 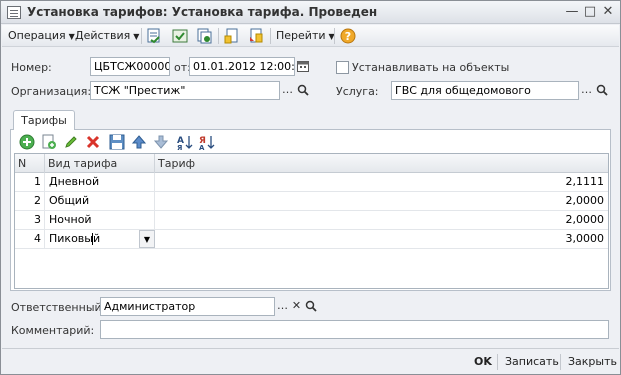 I want to click on svg-text: Я, so click(x=179, y=147).